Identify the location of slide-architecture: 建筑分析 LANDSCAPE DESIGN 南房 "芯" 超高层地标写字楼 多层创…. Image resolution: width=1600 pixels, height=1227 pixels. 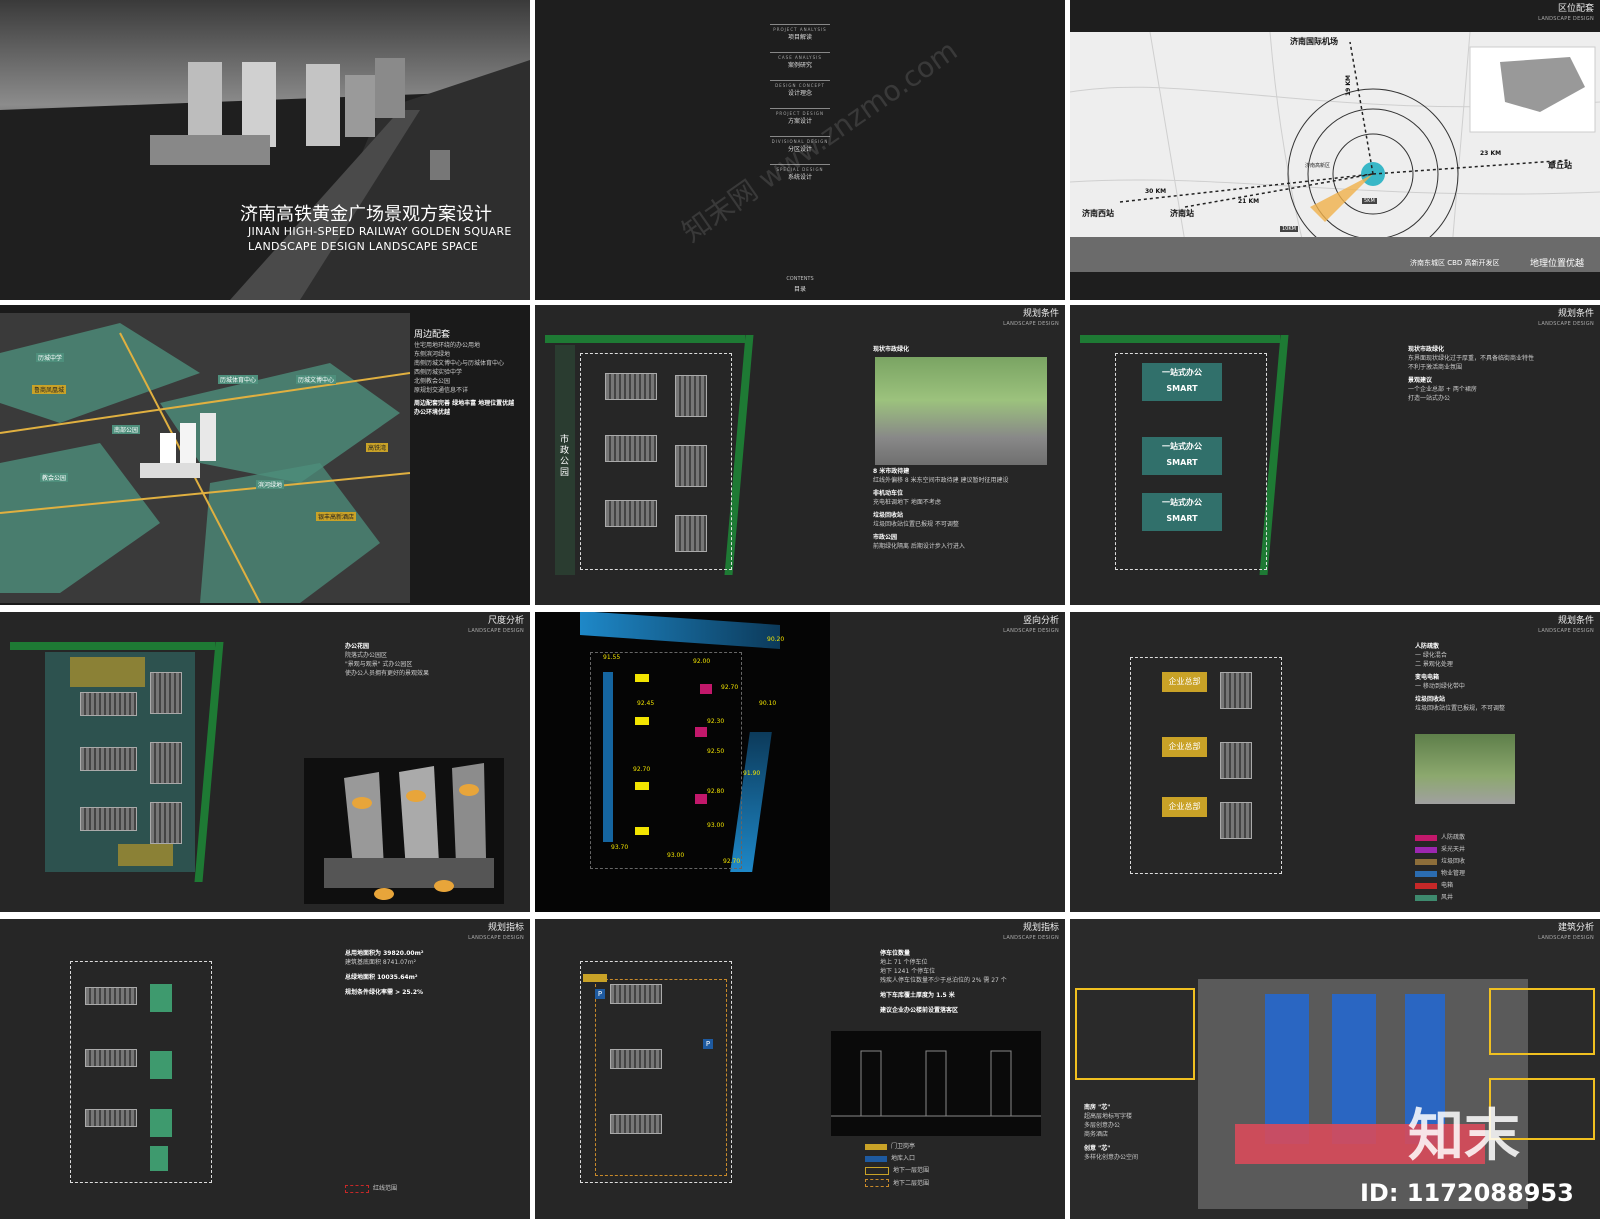
(1335, 1069).